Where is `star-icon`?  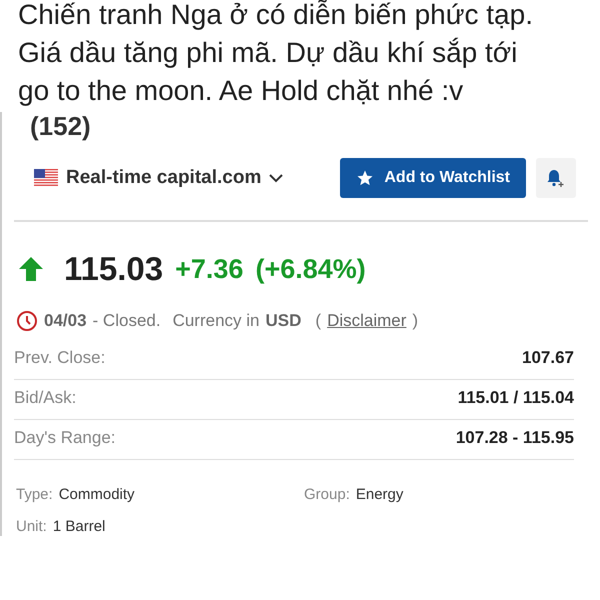
star-icon is located at coordinates (365, 178).